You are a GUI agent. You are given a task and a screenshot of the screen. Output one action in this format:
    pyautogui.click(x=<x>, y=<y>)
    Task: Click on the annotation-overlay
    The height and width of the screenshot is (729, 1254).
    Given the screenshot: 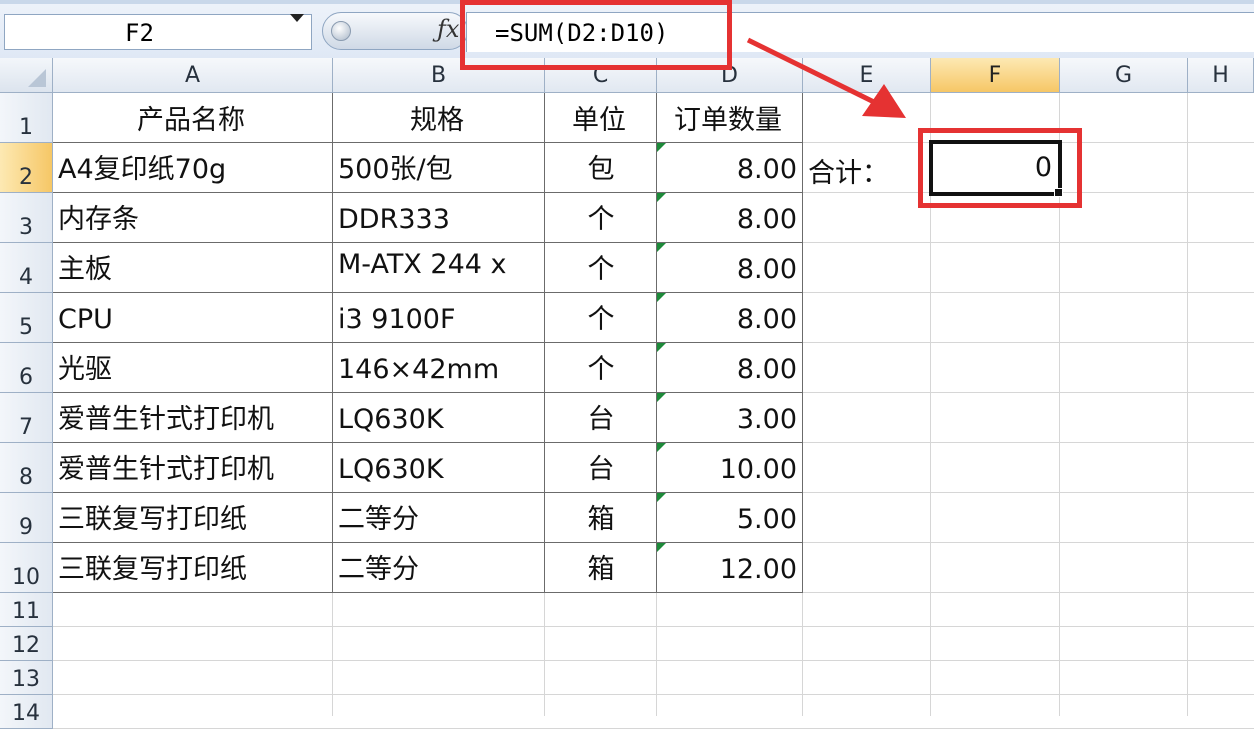 What is the action you would take?
    pyautogui.click(x=826, y=77)
    